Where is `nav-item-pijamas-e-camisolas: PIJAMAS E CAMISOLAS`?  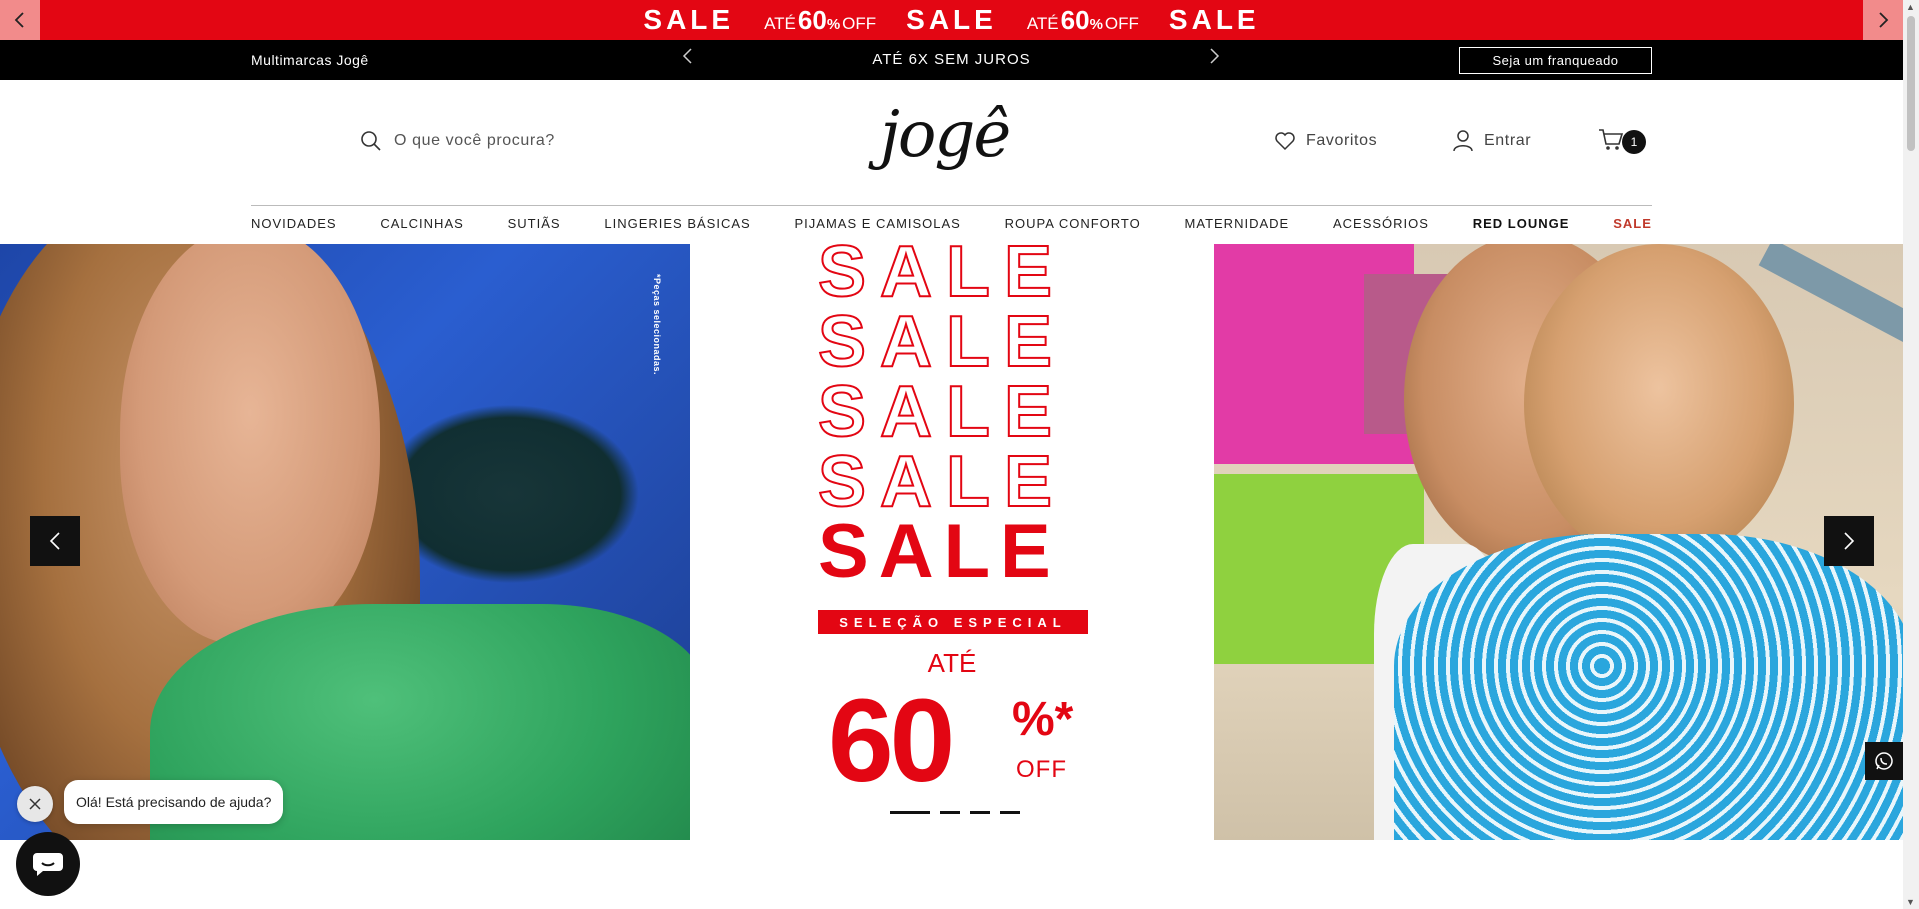 nav-item-pijamas-e-camisolas: PIJAMAS E CAMISOLAS is located at coordinates (877, 223).